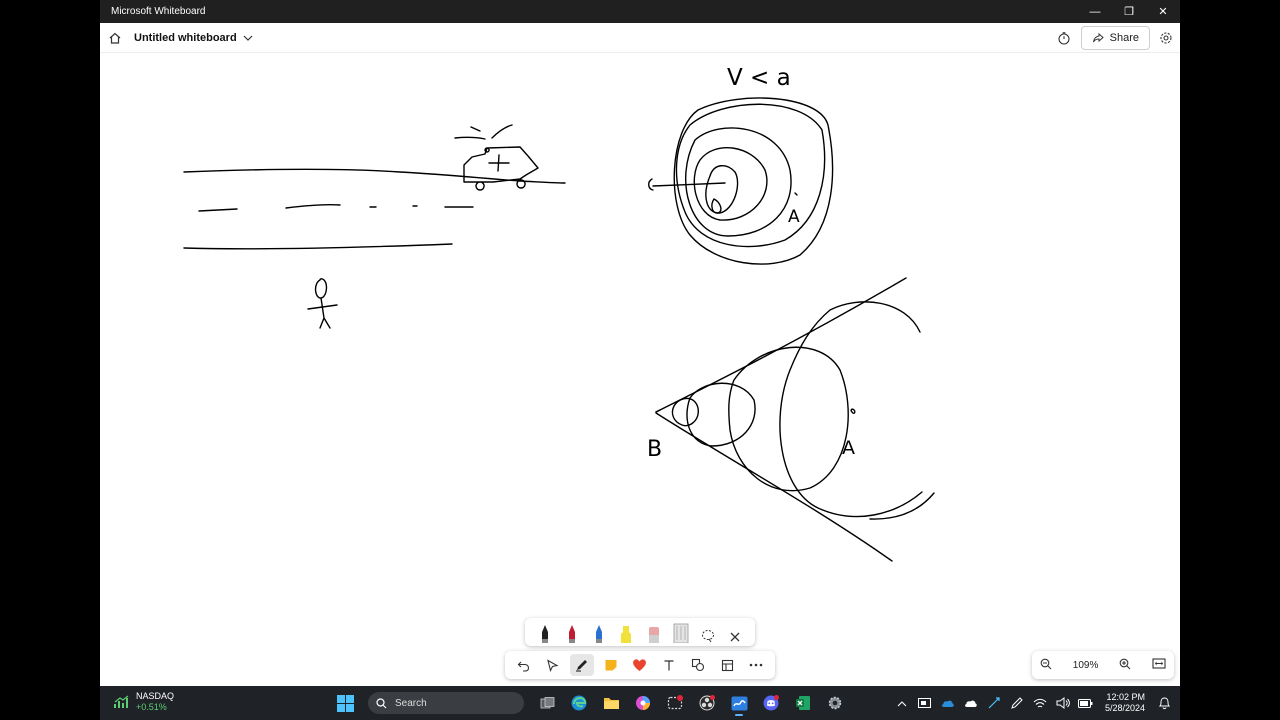 The width and height of the screenshot is (1280, 720). What do you see at coordinates (545, 632) in the screenshot?
I see `black-pen` at bounding box center [545, 632].